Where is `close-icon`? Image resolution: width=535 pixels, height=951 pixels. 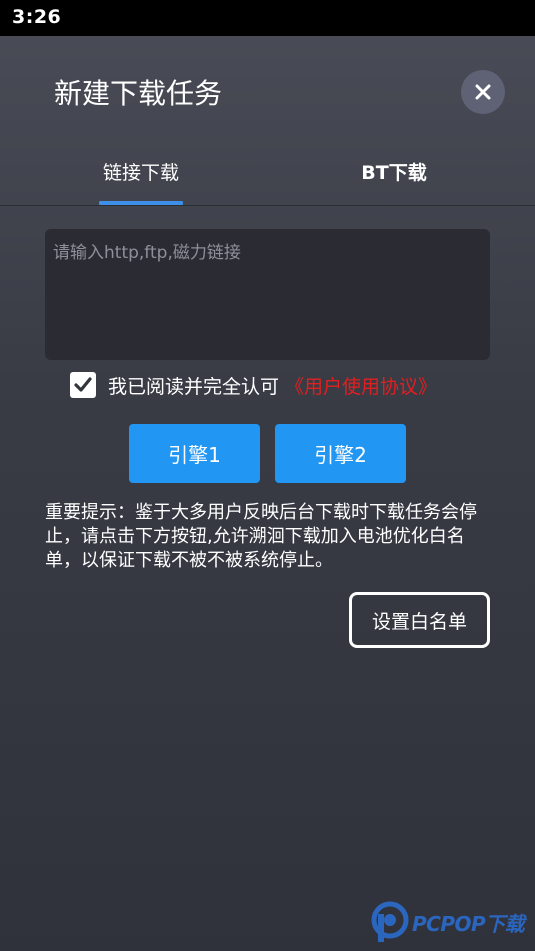
close-icon is located at coordinates (483, 92).